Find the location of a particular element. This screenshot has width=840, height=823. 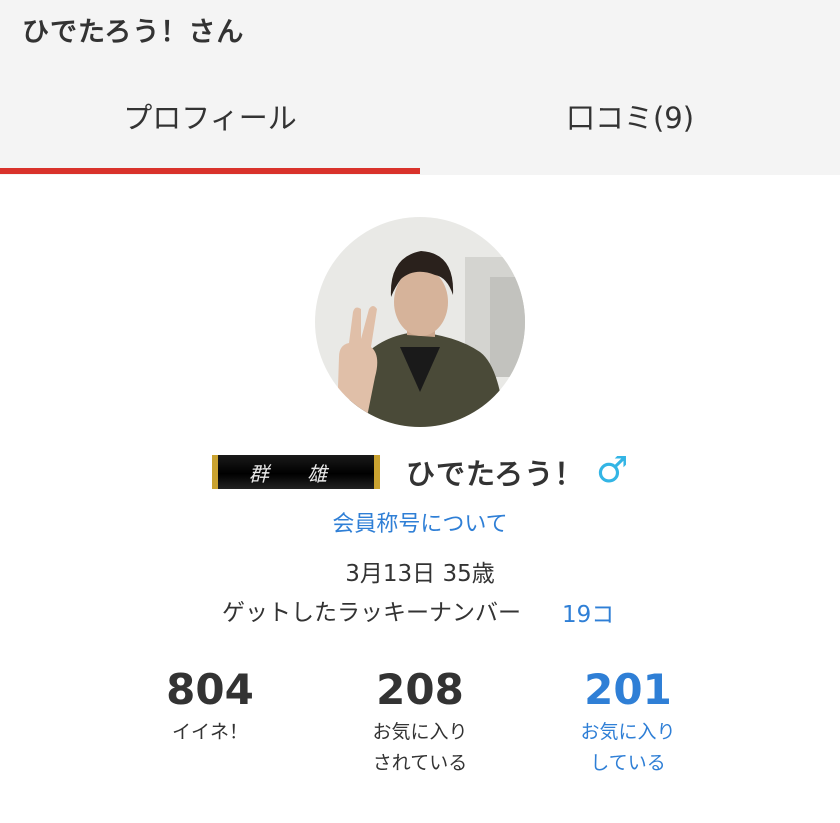

stat-favoriting-count: 201 is located at coordinates (628, 689).